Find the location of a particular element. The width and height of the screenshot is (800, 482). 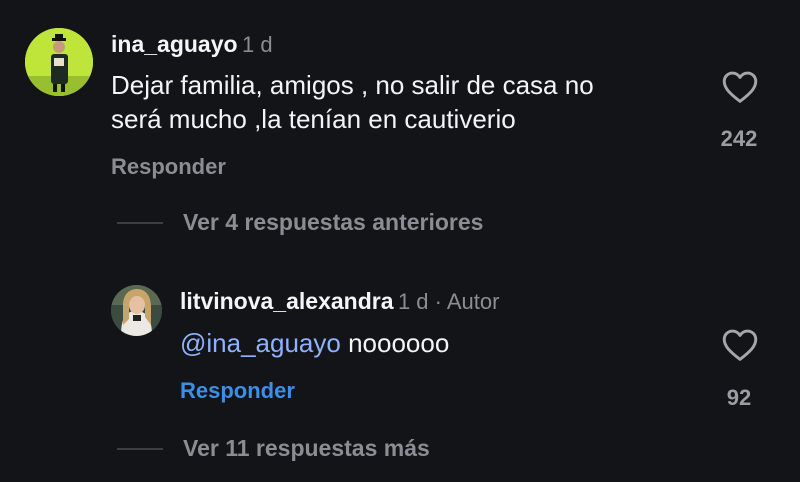

view-previous-replies-button: Ver 4 respuestas anteriores is located at coordinates (300, 222).